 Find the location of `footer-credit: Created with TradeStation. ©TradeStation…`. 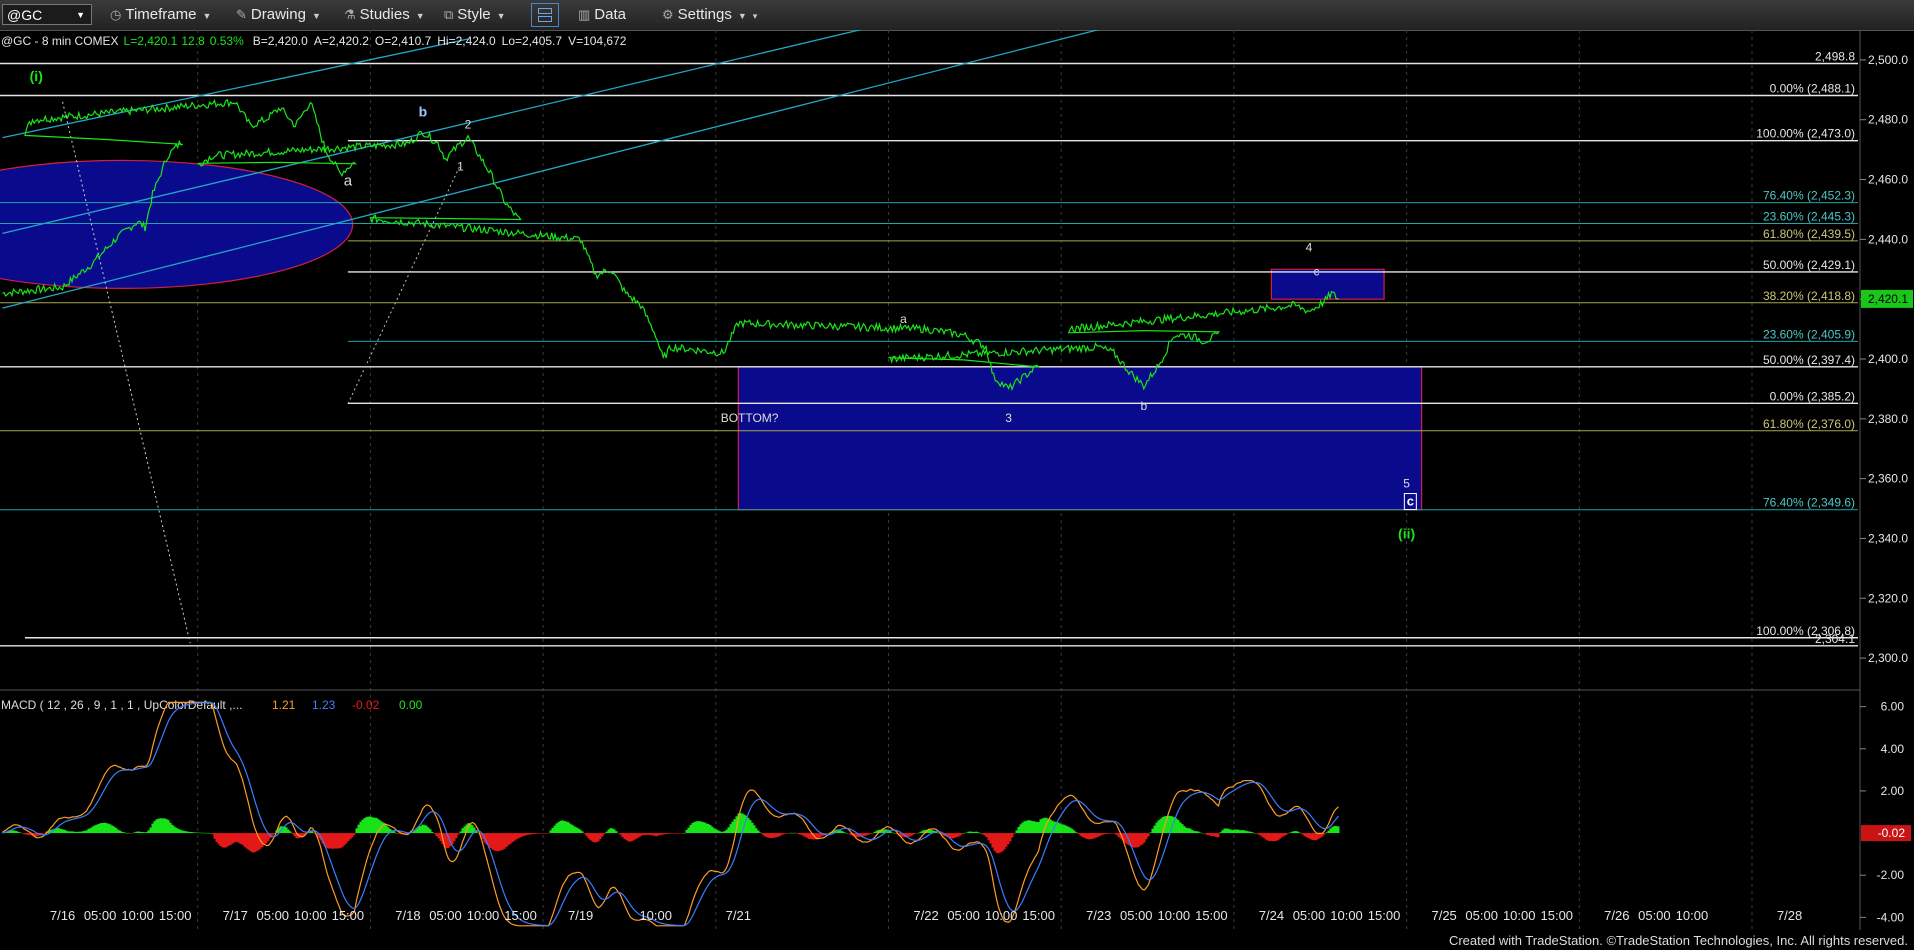

footer-credit: Created with TradeStation. ©TradeStation… is located at coordinates (1678, 940).